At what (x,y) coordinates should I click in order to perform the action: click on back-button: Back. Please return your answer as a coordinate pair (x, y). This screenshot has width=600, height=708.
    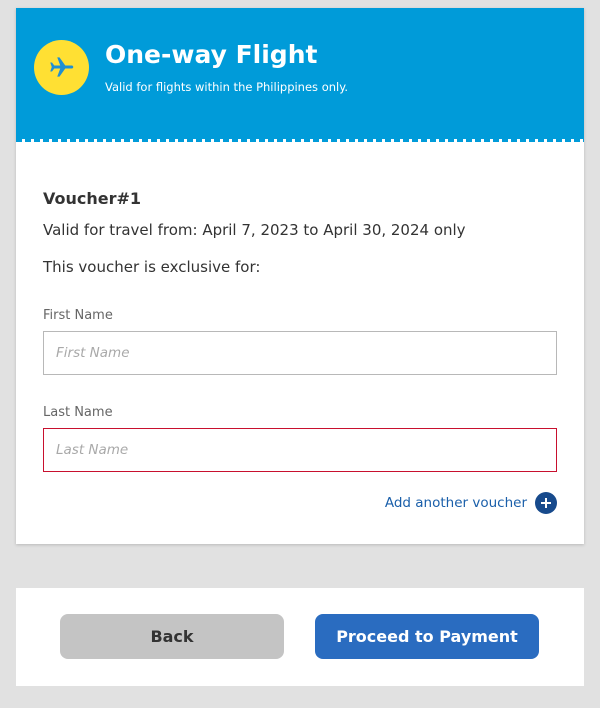
    Looking at the image, I should click on (172, 636).